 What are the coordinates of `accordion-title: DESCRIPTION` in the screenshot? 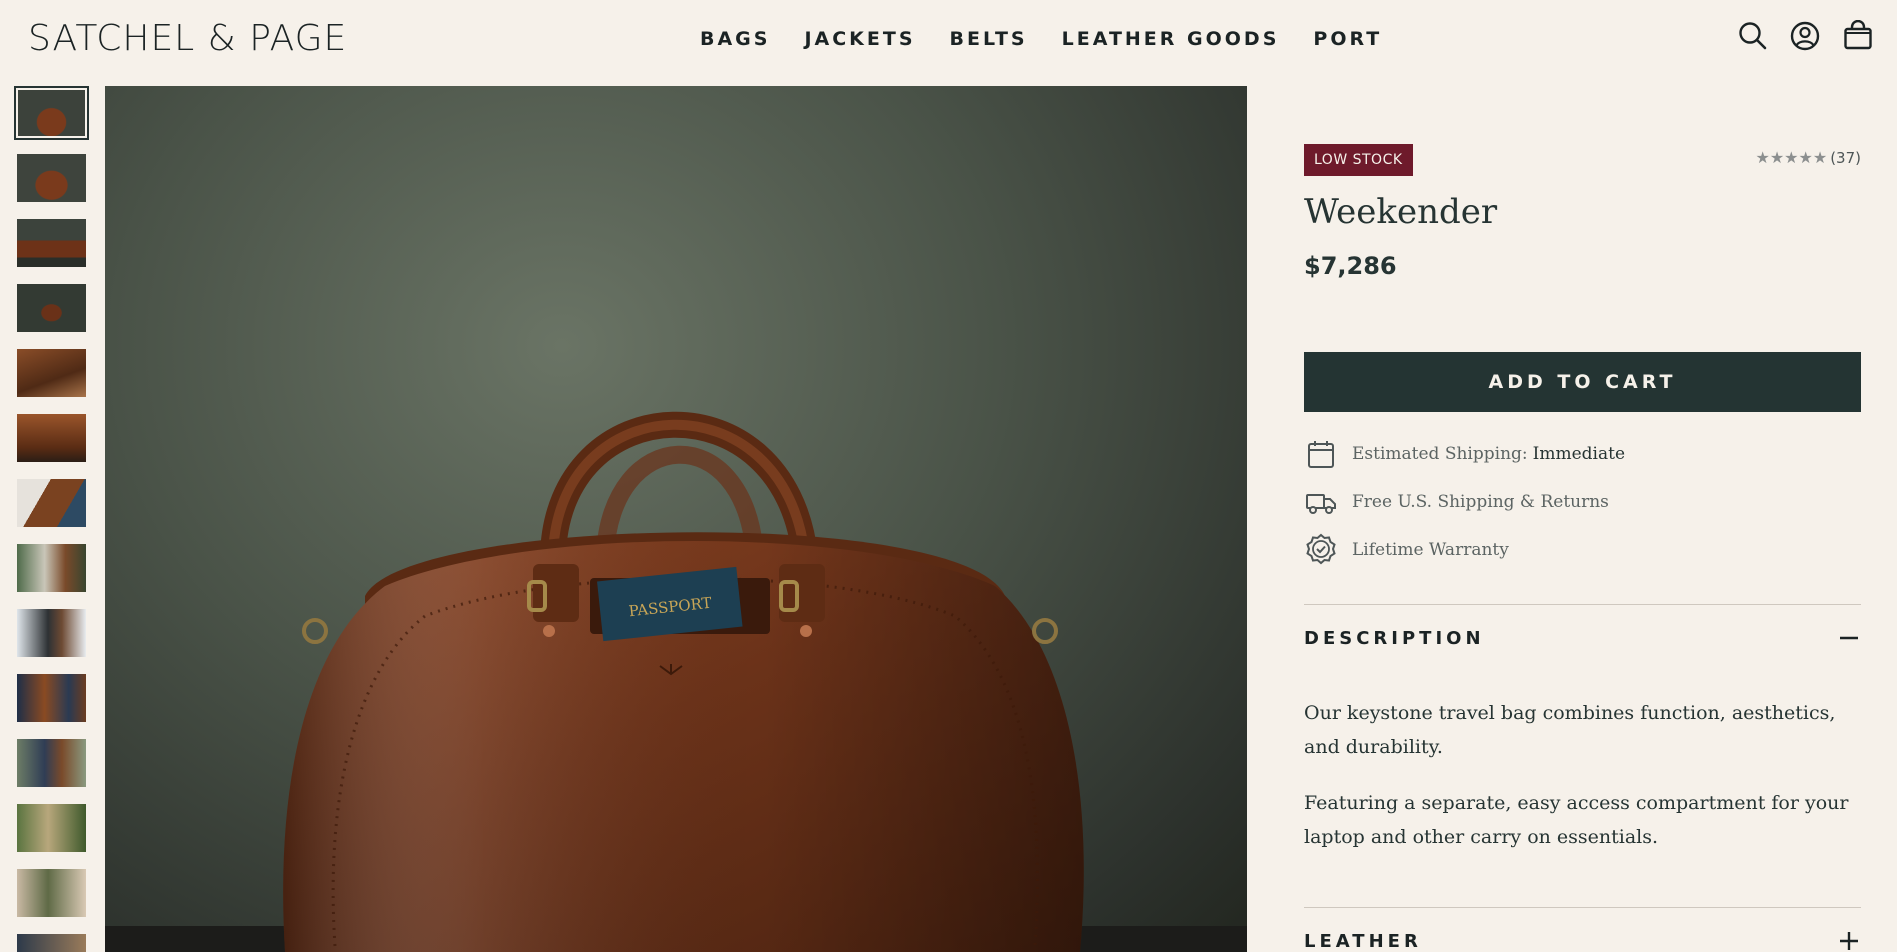 It's located at (1394, 638).